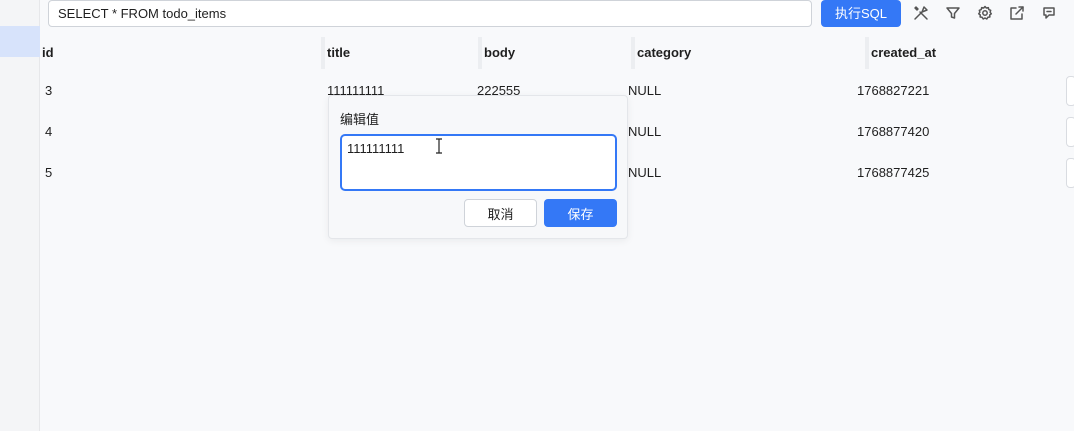 The height and width of the screenshot is (431, 1074). Describe the element at coordinates (893, 91) in the screenshot. I see `cell-created-at: 1768827221` at that location.